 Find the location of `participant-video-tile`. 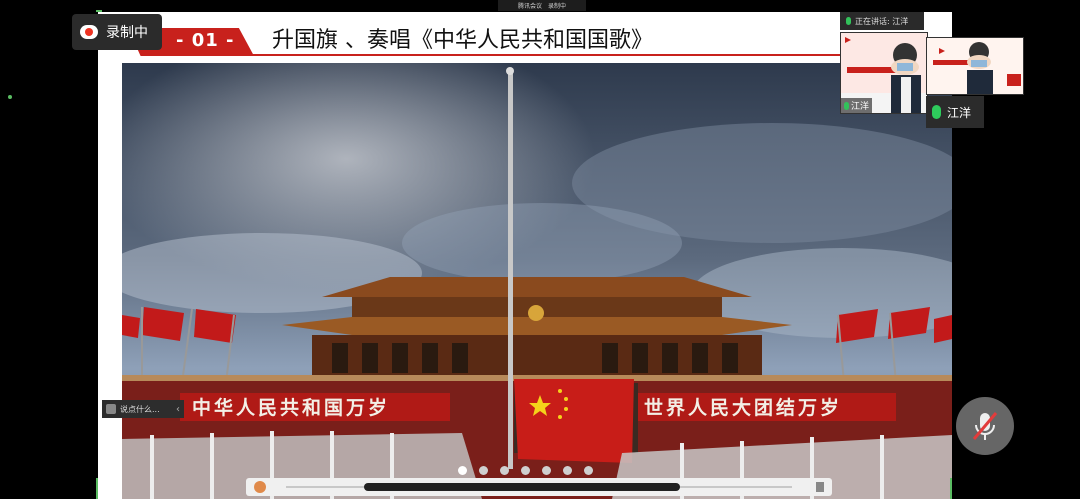

participant-video-tile is located at coordinates (975, 66).